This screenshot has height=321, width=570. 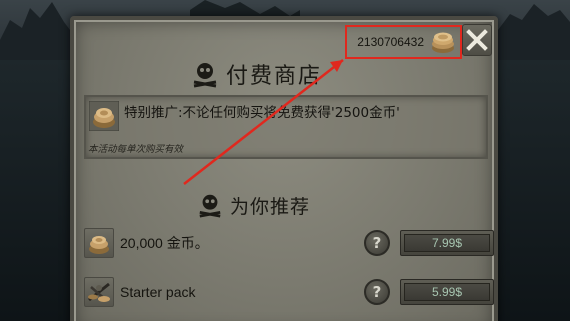 What do you see at coordinates (262, 113) in the screenshot?
I see `promo-text: 特别推广:不论任何购买将免费获得'2500金币'` at bounding box center [262, 113].